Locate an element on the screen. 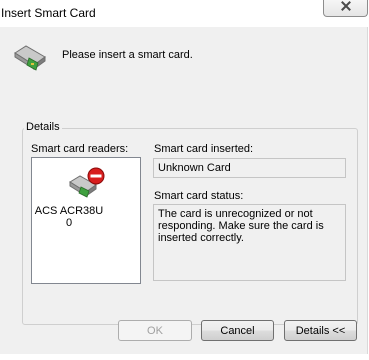  details-group-label: Details is located at coordinates (43, 127).